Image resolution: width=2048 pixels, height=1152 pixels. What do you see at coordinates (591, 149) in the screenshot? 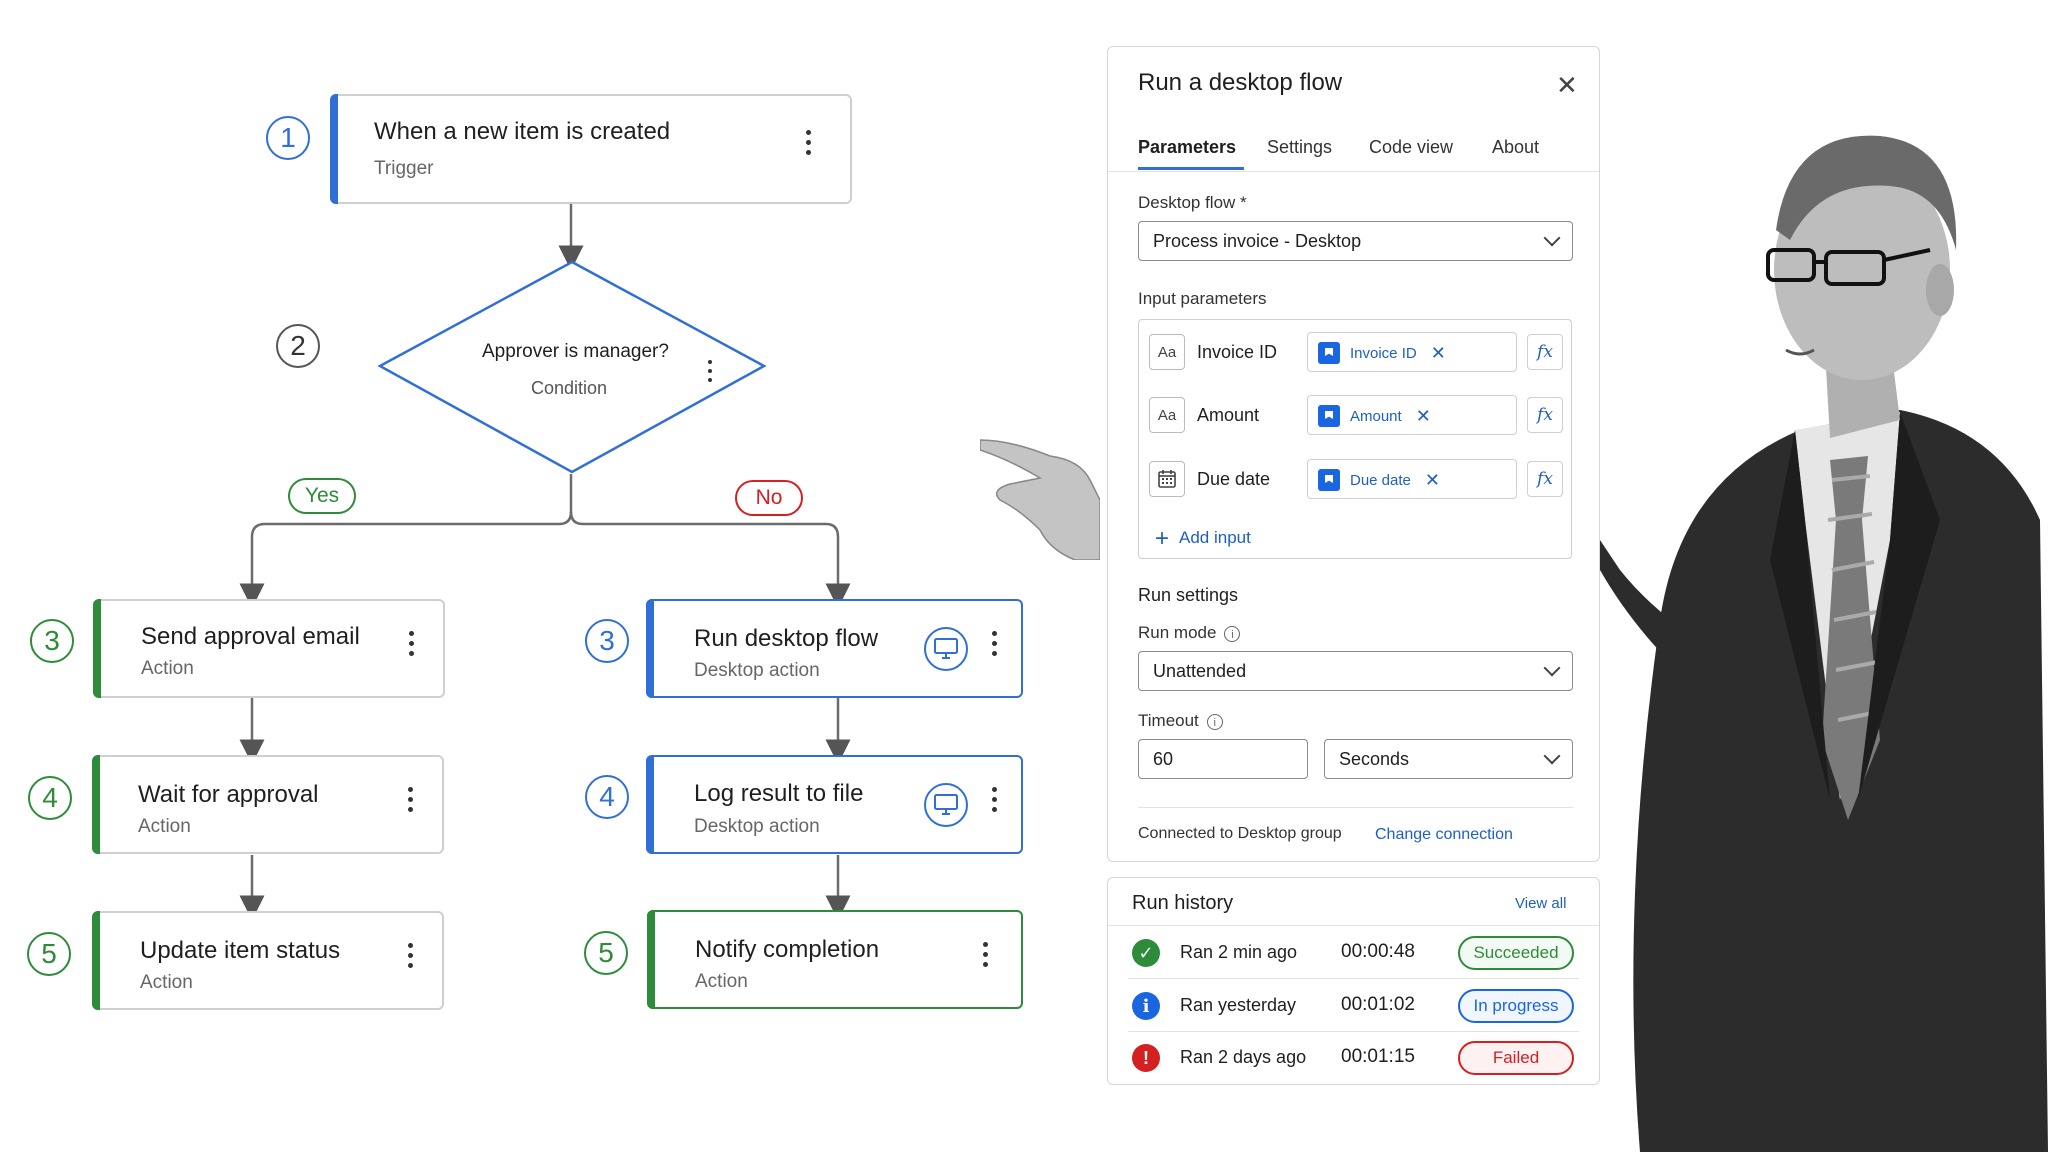
I see `trigger-card: When a new item is created Trigger` at bounding box center [591, 149].